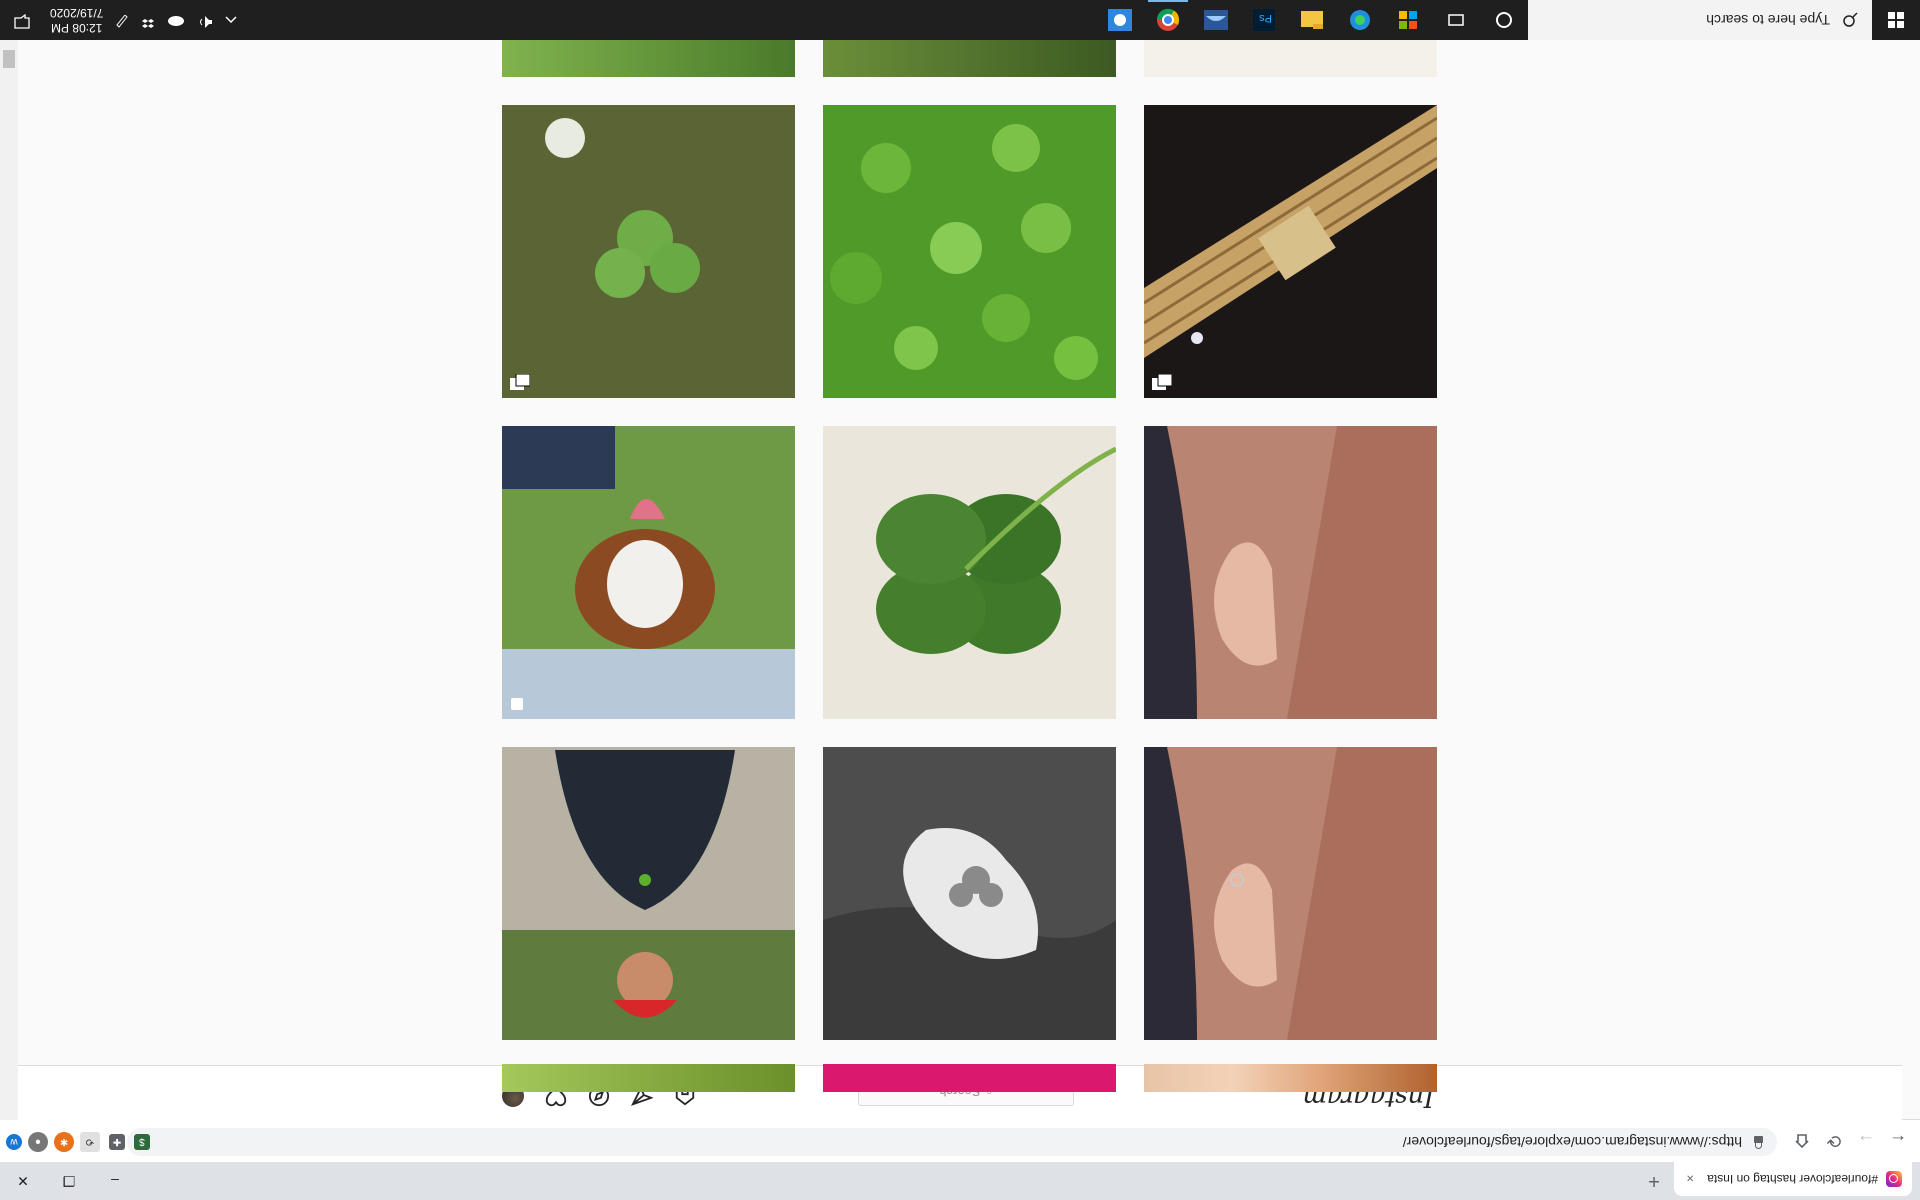  I want to click on browser-tab-active: #fourleafclover hashtag on Insta ×, so click(1793, 1179).